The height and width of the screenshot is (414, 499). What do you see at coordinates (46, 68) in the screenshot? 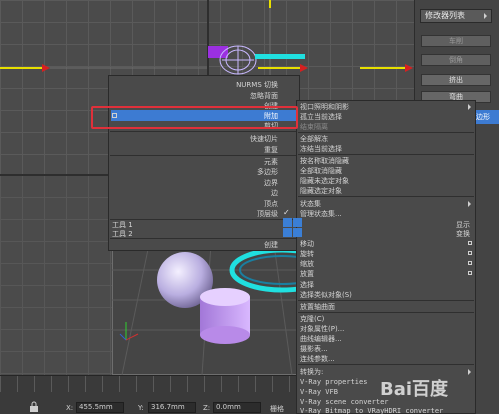
I see `x-axis-arrow` at bounding box center [46, 68].